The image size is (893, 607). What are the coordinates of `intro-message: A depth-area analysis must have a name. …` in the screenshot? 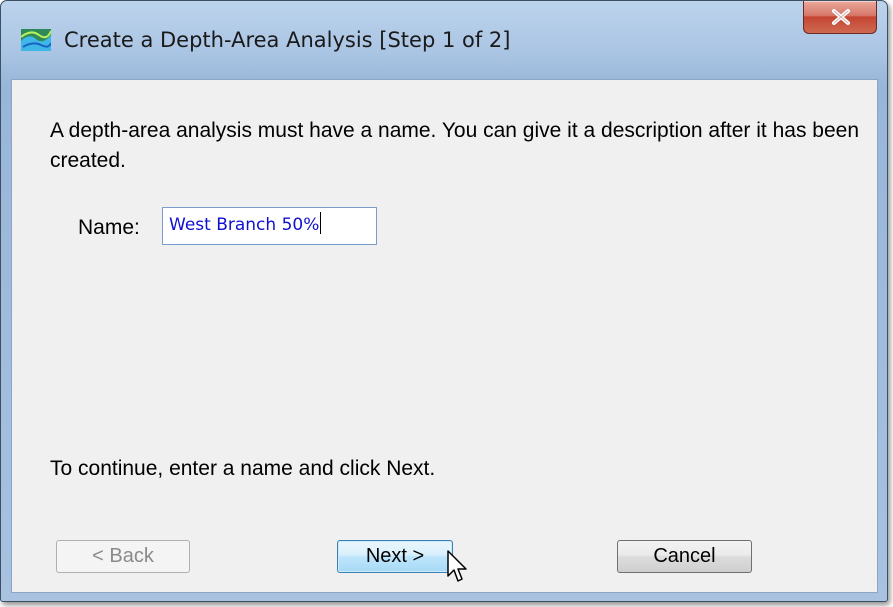 It's located at (455, 145).